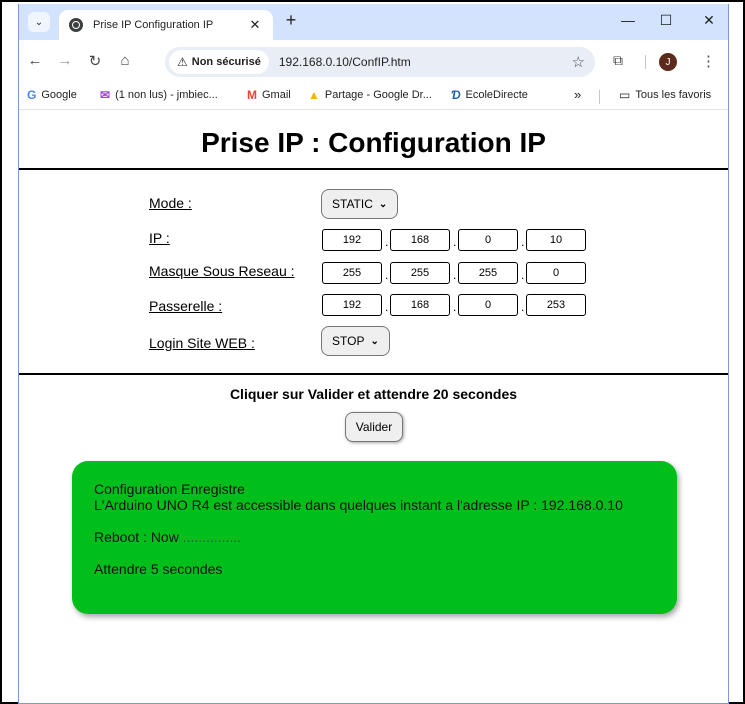 This screenshot has width=745, height=704. I want to click on mask-octet-4: 0, so click(556, 273).